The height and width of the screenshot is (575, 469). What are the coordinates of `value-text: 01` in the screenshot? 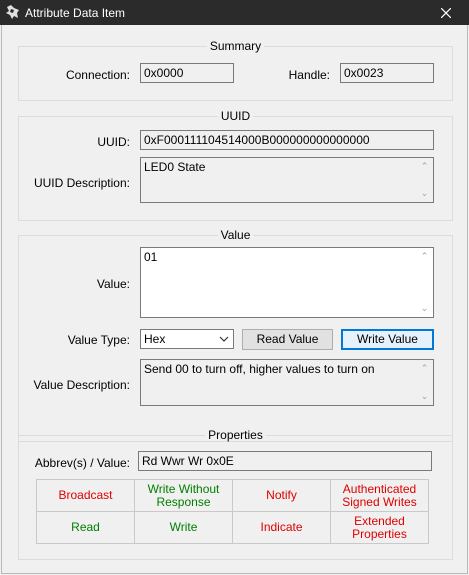 It's located at (151, 257).